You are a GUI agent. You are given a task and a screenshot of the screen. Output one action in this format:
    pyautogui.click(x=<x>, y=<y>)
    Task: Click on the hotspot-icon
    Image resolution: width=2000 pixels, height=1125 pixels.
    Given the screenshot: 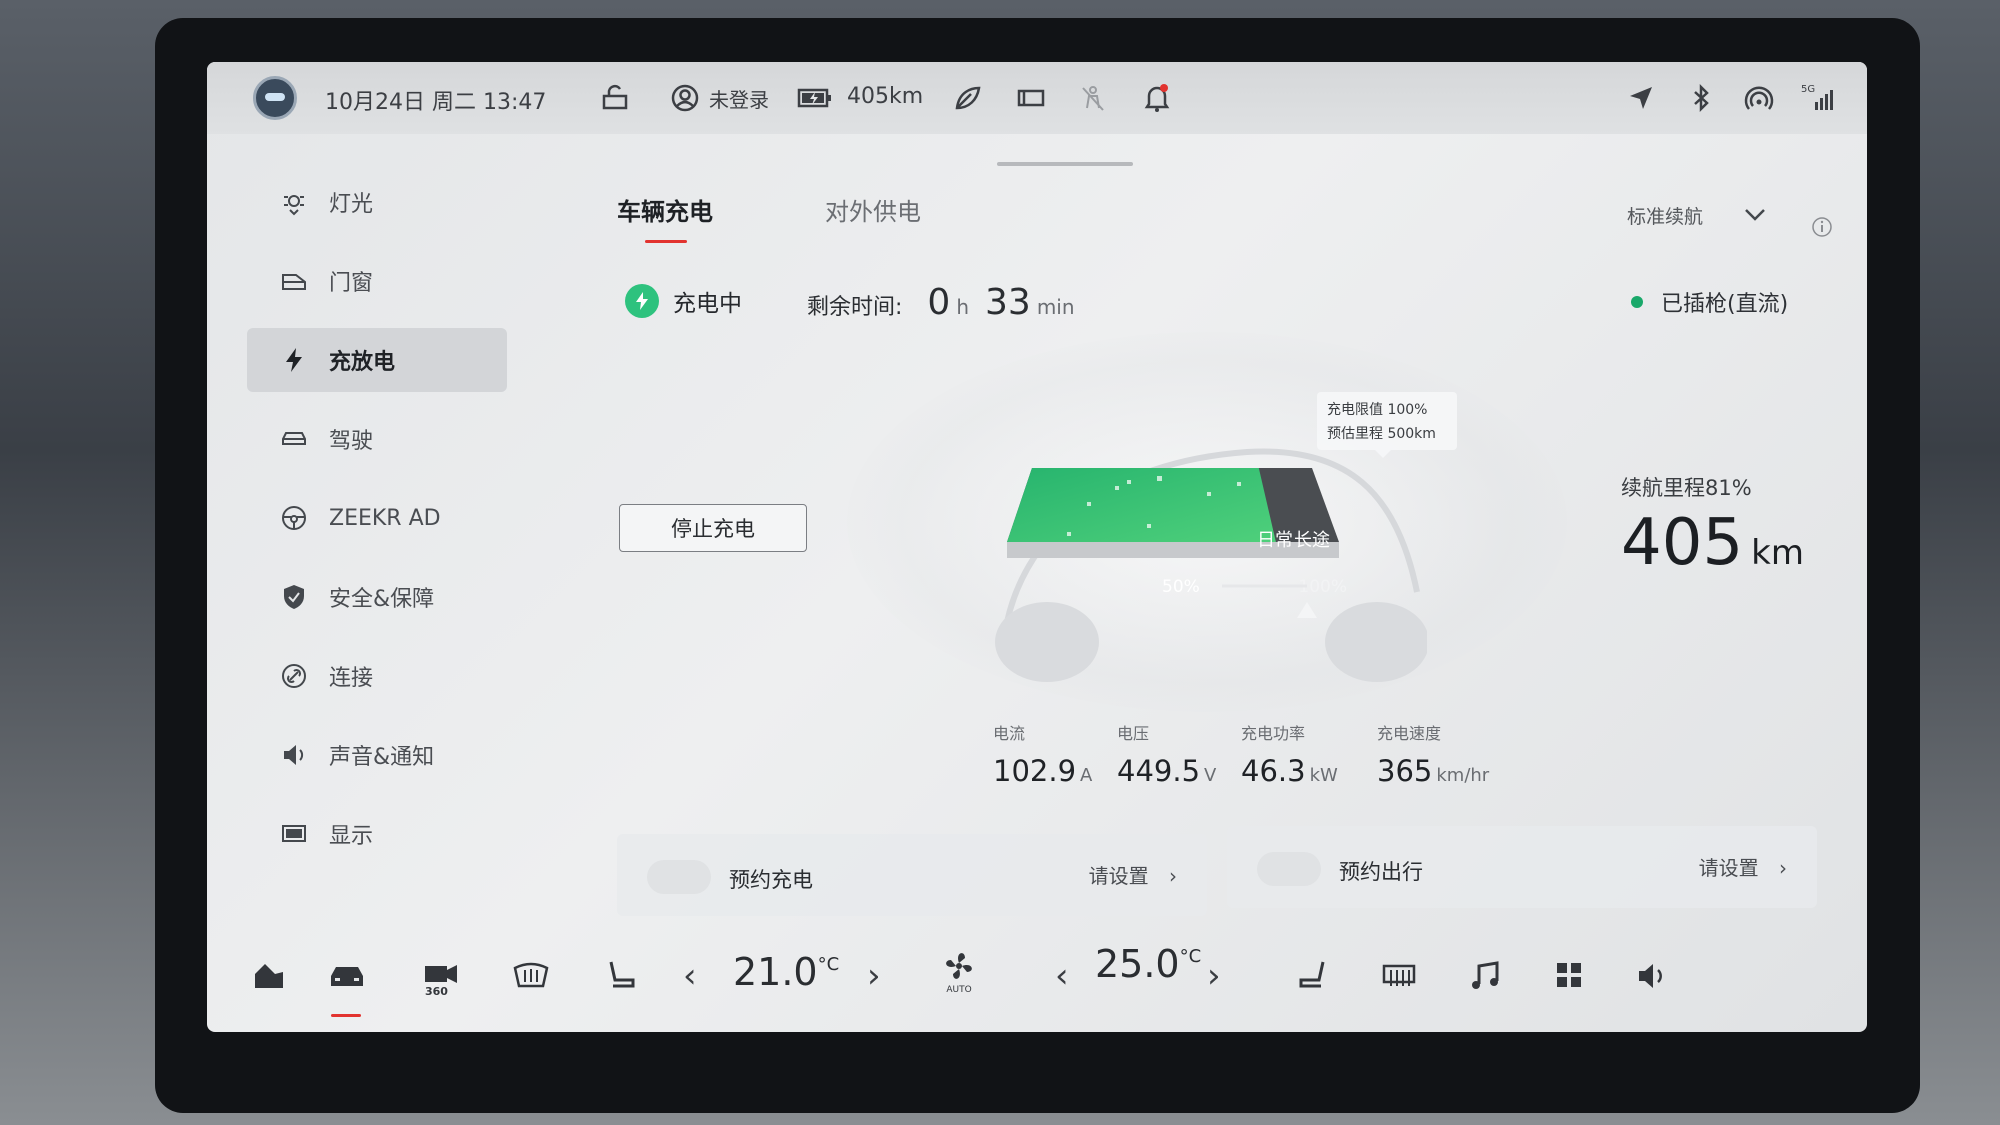 What is the action you would take?
    pyautogui.click(x=1759, y=98)
    